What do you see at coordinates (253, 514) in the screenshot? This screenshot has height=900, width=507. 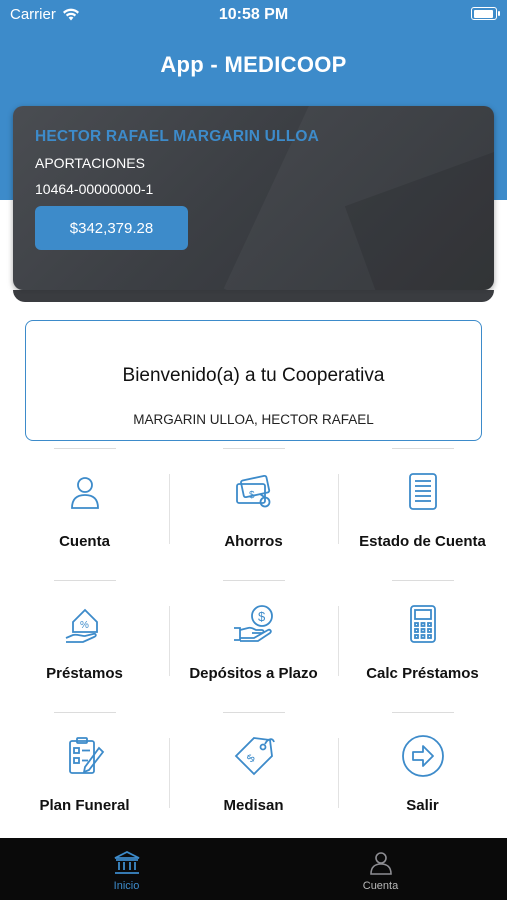 I see `menu-item-ahorros: $ Ahorros` at bounding box center [253, 514].